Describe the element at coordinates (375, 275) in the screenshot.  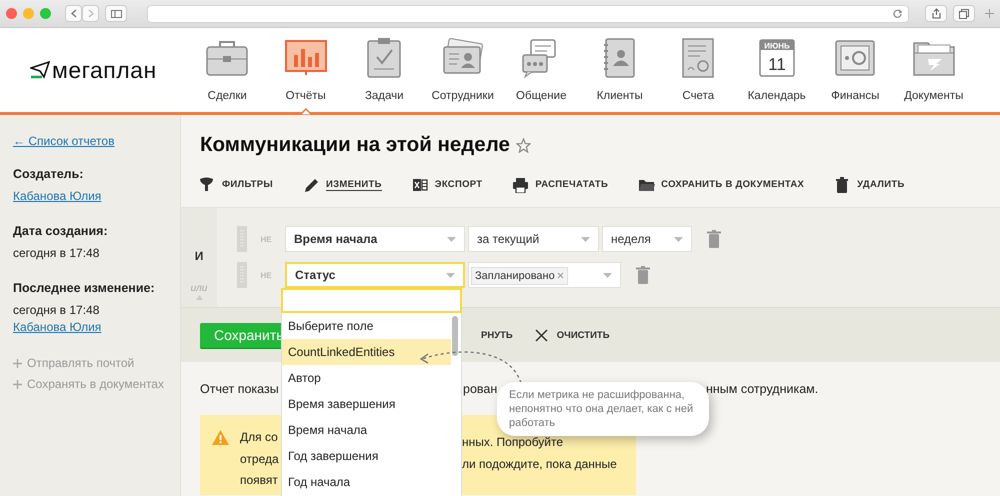
I see `select-field: Статус` at that location.